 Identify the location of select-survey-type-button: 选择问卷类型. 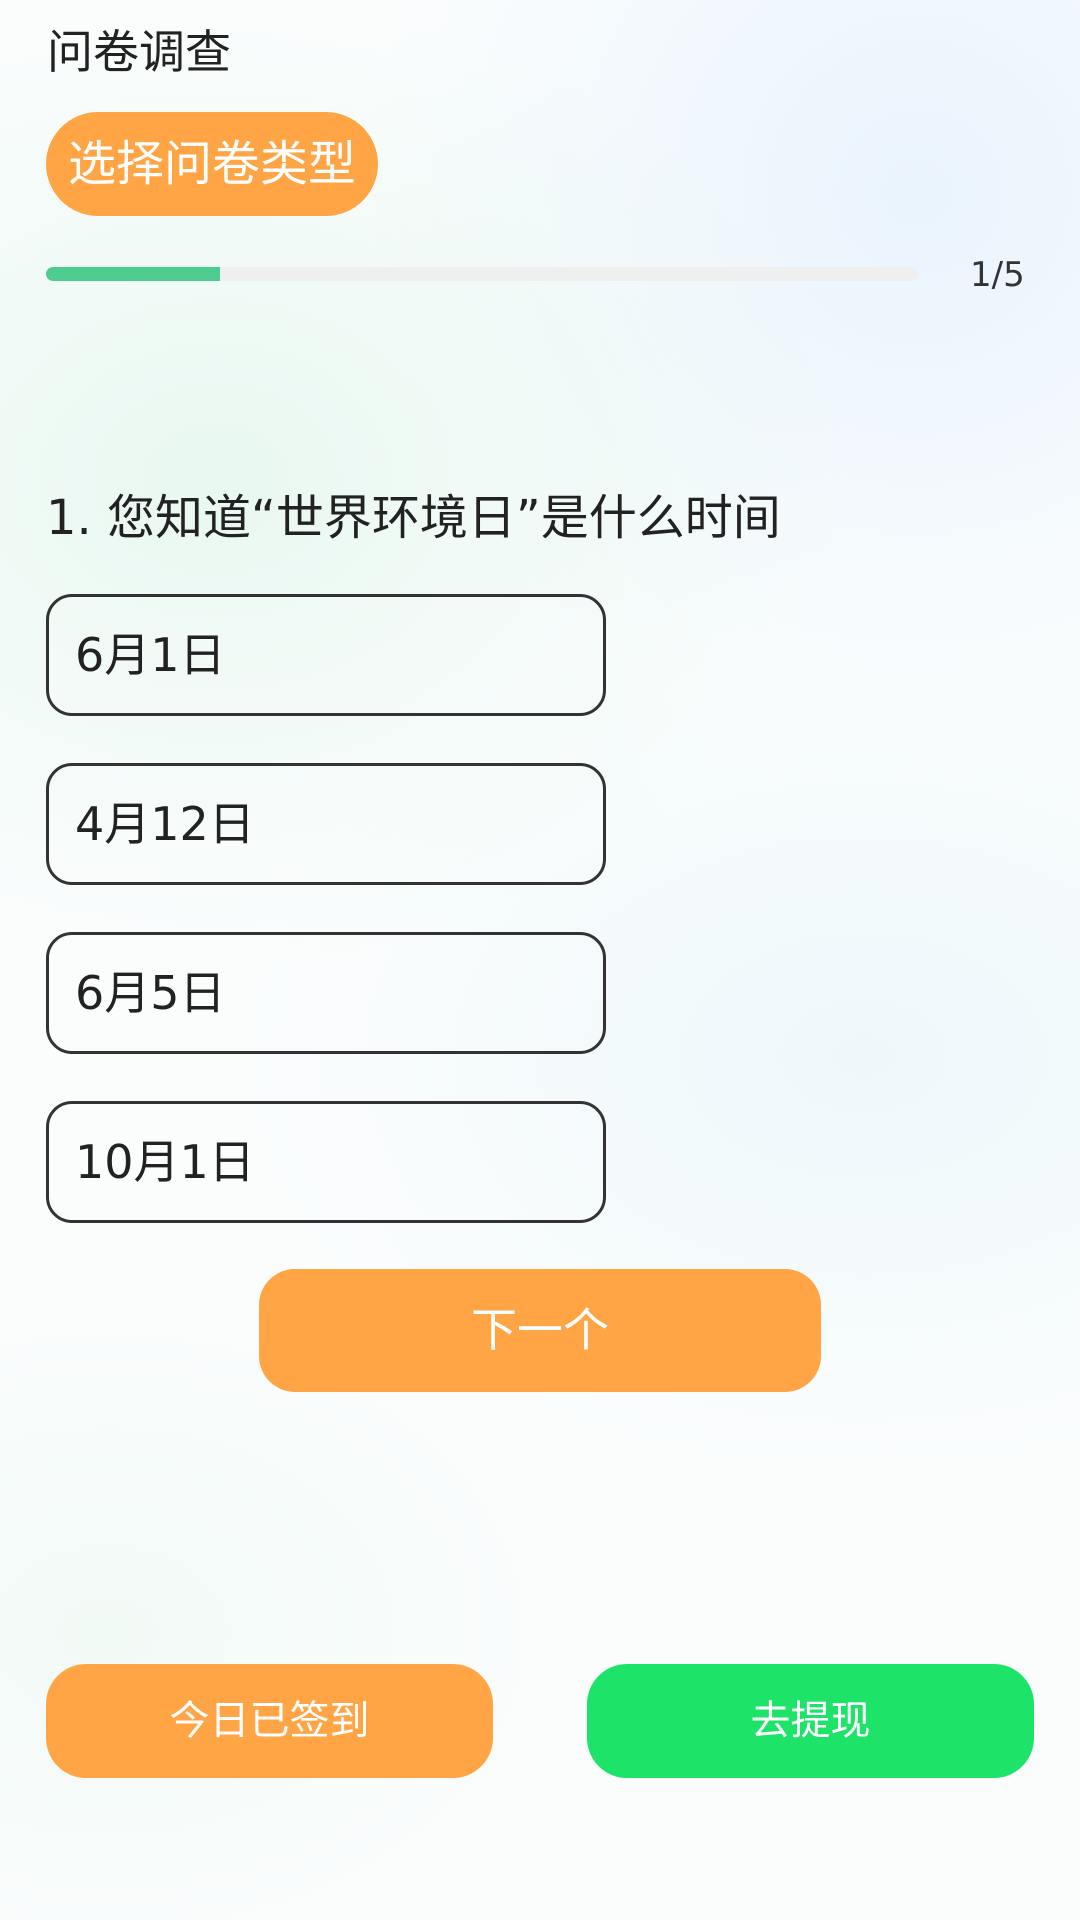
(212, 164).